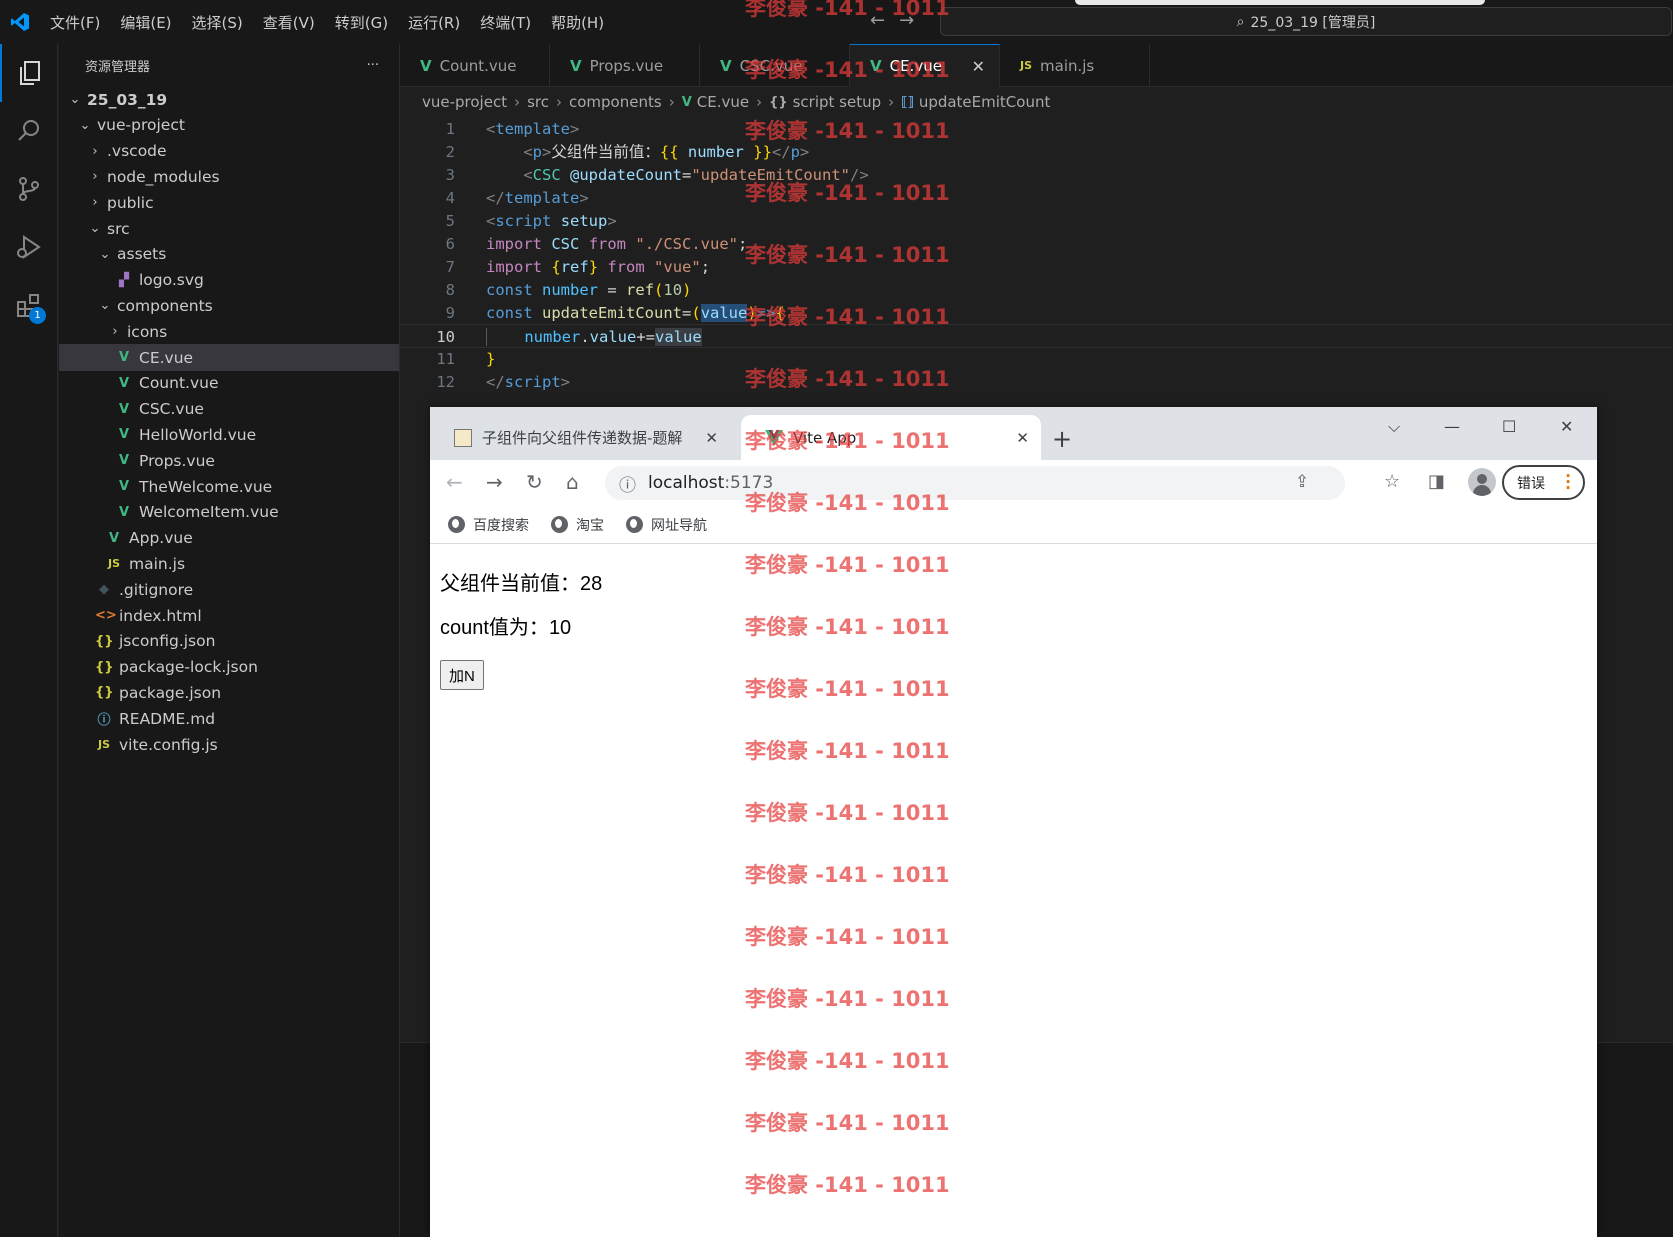 Image resolution: width=1673 pixels, height=1237 pixels. Describe the element at coordinates (229, 744) in the screenshot. I see `tree-file: JS vite.config.js` at that location.